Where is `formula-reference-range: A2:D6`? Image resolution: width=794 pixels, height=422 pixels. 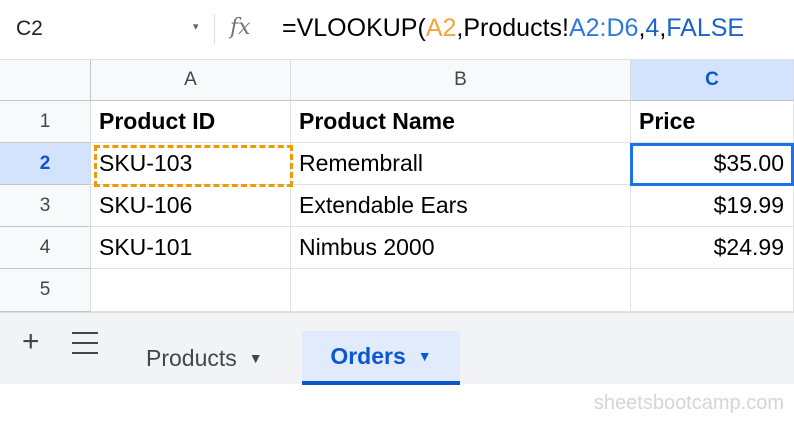 formula-reference-range: A2:D6 is located at coordinates (603, 28).